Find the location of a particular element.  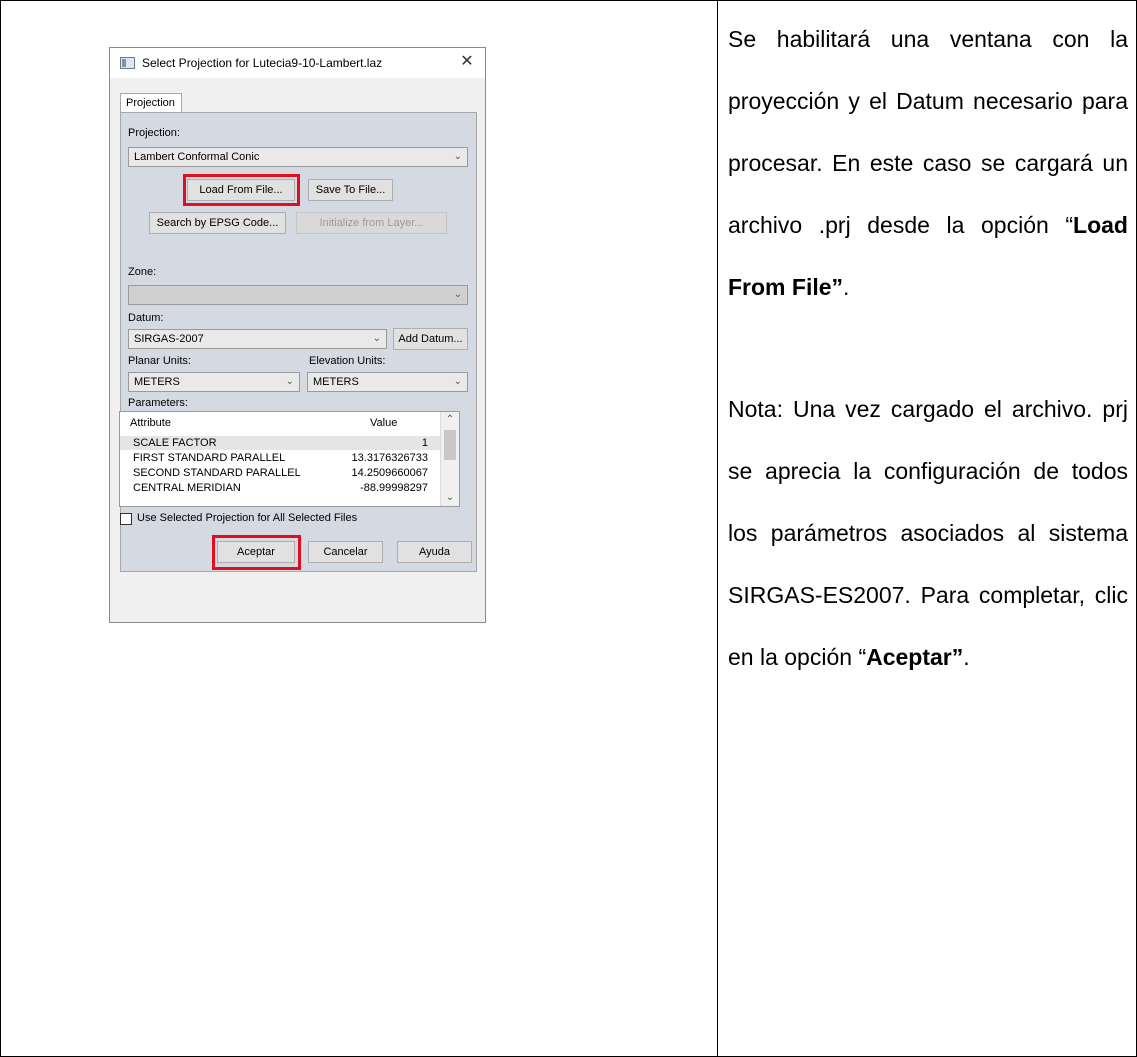

elevation-units-label: Elevation Units: is located at coordinates (347, 361).